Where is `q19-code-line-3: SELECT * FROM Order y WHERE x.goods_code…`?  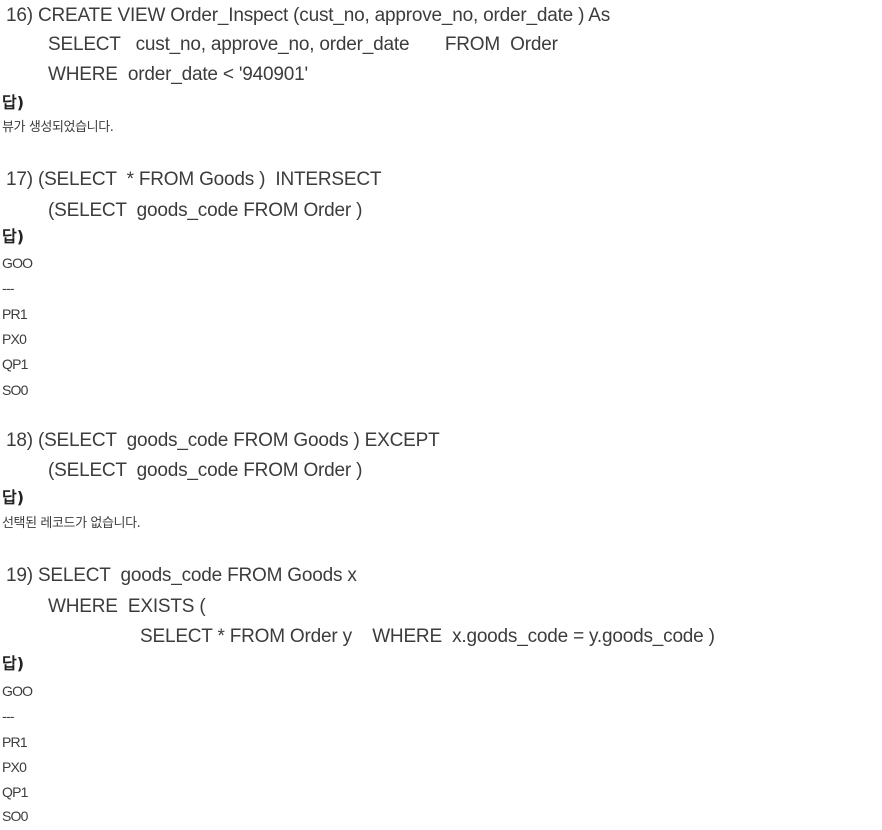 q19-code-line-3: SELECT * FROM Order y WHERE x.goods_code… is located at coordinates (427, 636).